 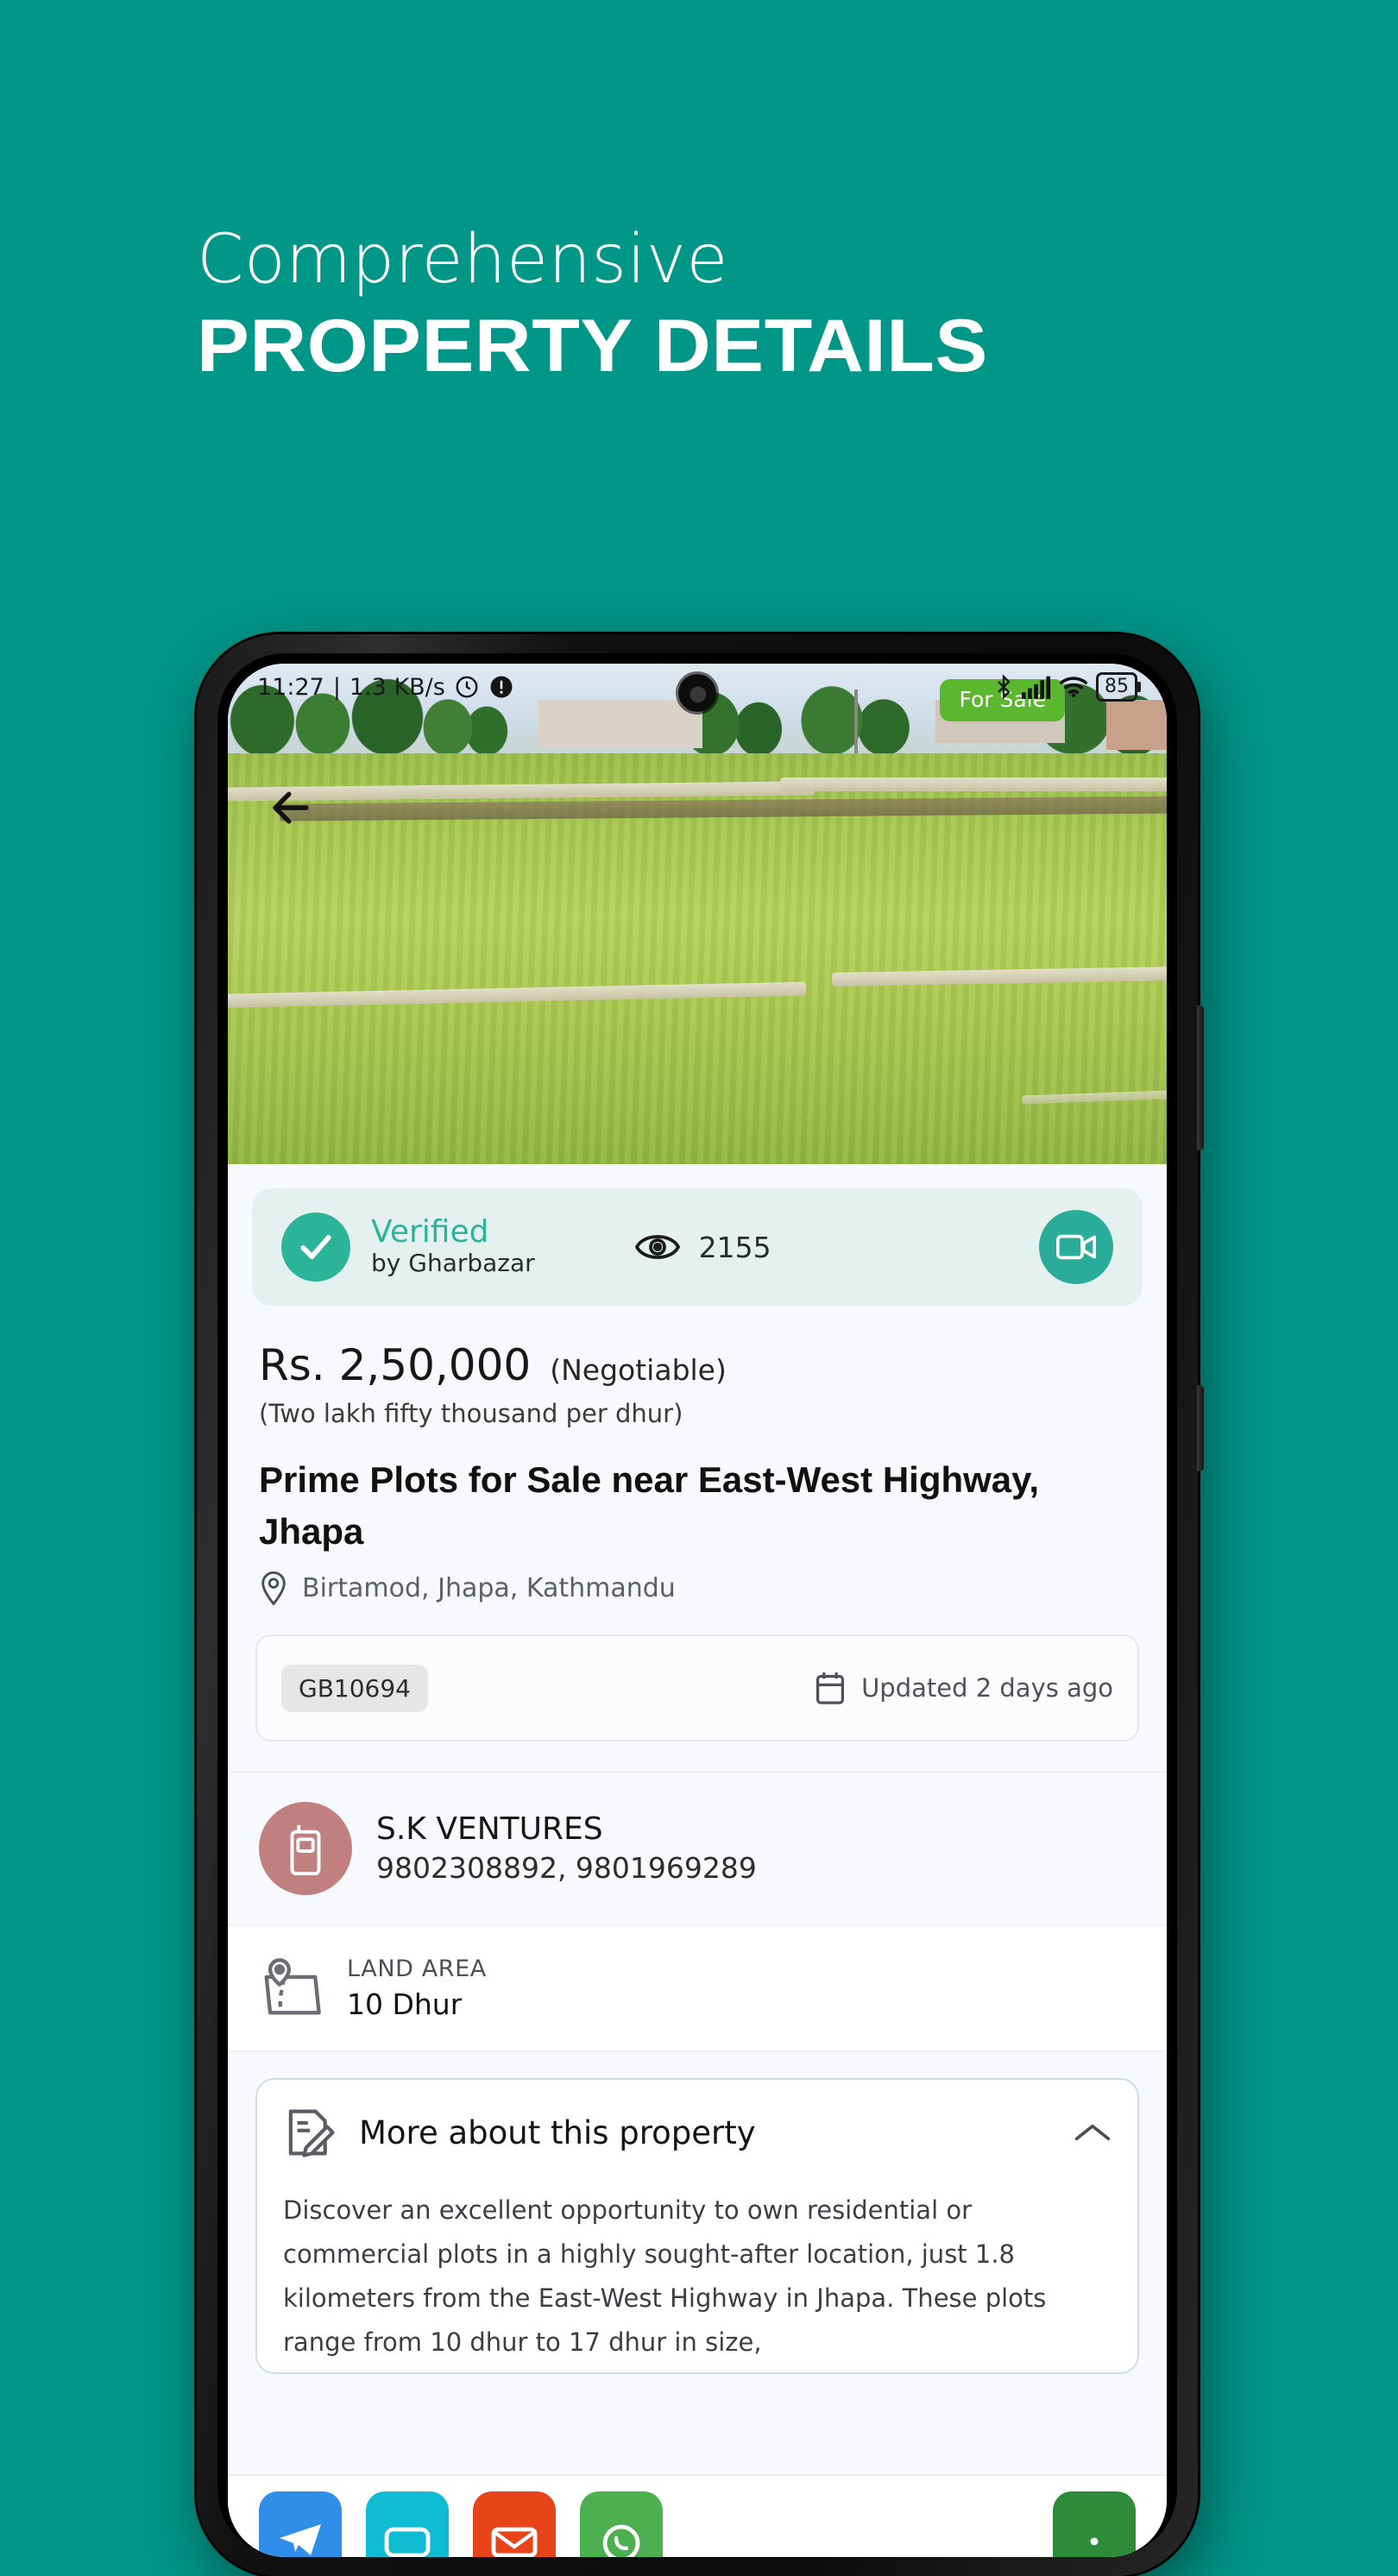 I want to click on network-speed: 1.3 KB/s, so click(x=397, y=687).